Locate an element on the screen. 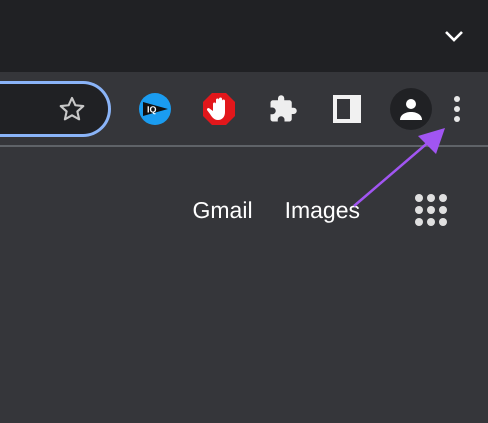 The height and width of the screenshot is (423, 488). address-bar is located at coordinates (55, 108).